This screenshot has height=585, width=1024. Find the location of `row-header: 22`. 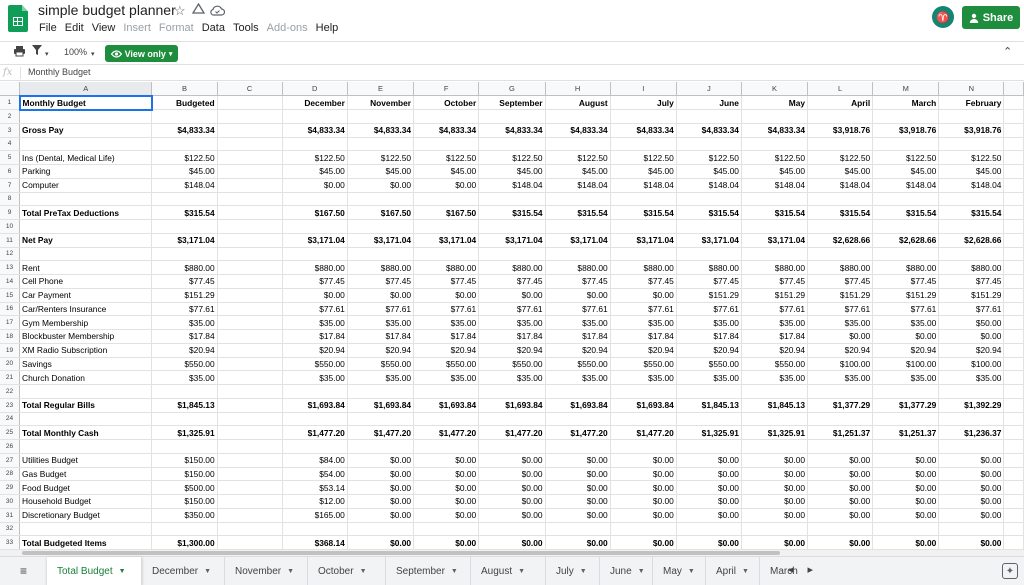

row-header: 22 is located at coordinates (10, 391).